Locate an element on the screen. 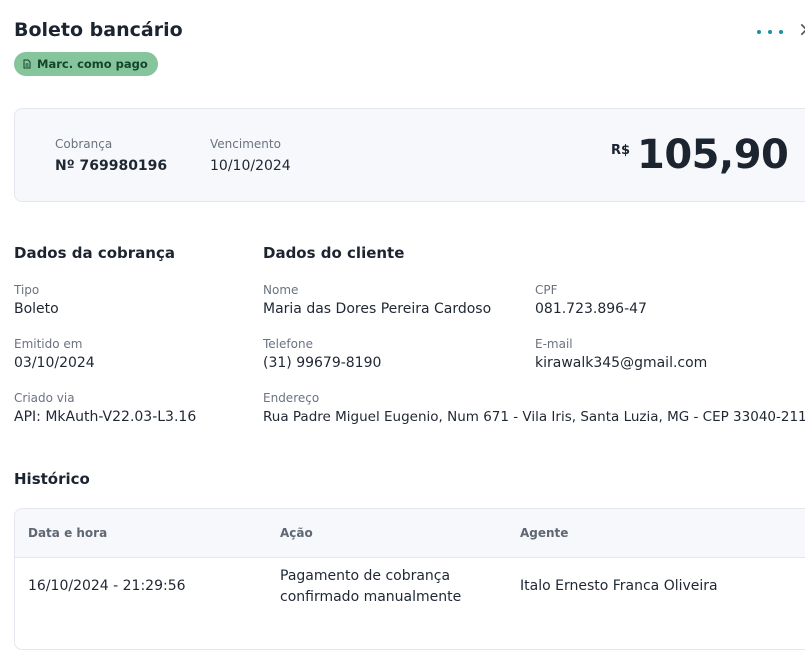 Image resolution: width=805 pixels, height=650 pixels. column-header-agente: Agente is located at coordinates (544, 533).